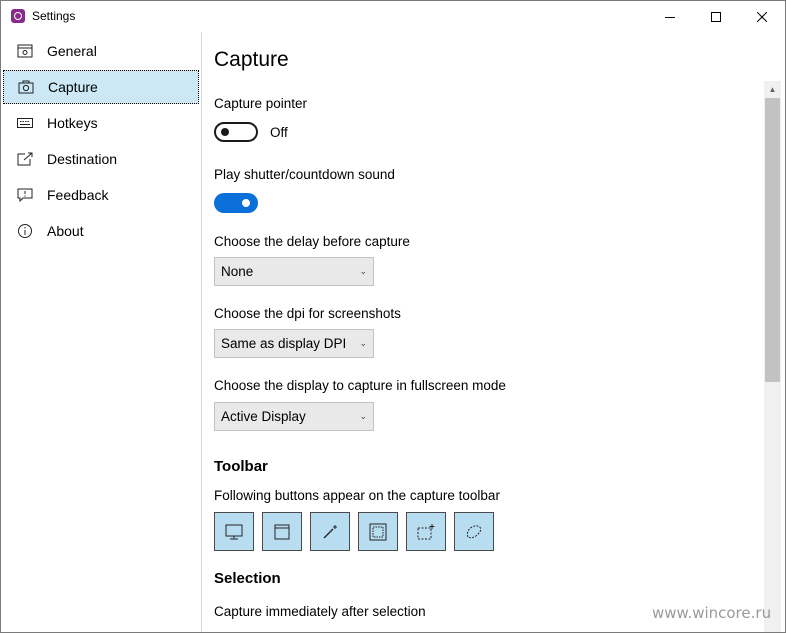  I want to click on sidebar-item-capture: Capture, so click(101, 87).